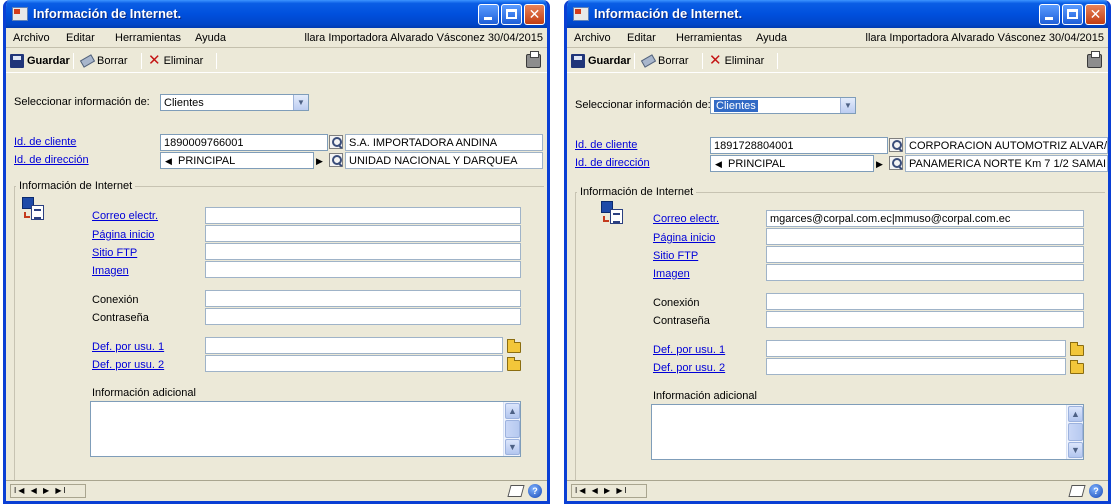  What do you see at coordinates (1008, 146) in the screenshot?
I see `client-name-value: CORPORACION AUTOMOTRIZ ALVAR/` at bounding box center [1008, 146].